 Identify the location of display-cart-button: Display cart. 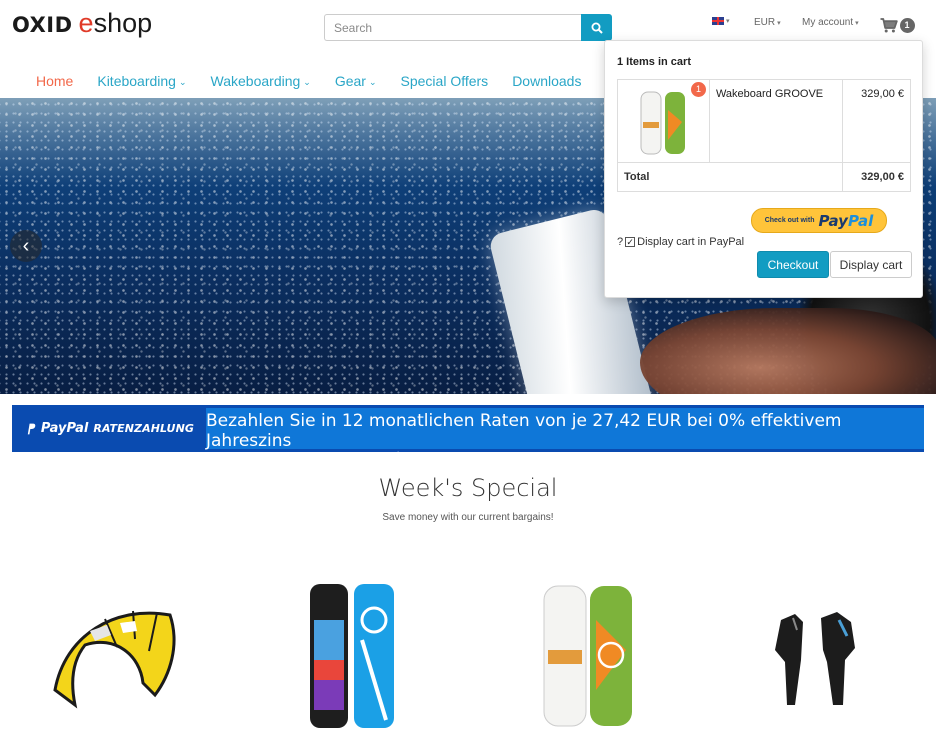
(871, 264).